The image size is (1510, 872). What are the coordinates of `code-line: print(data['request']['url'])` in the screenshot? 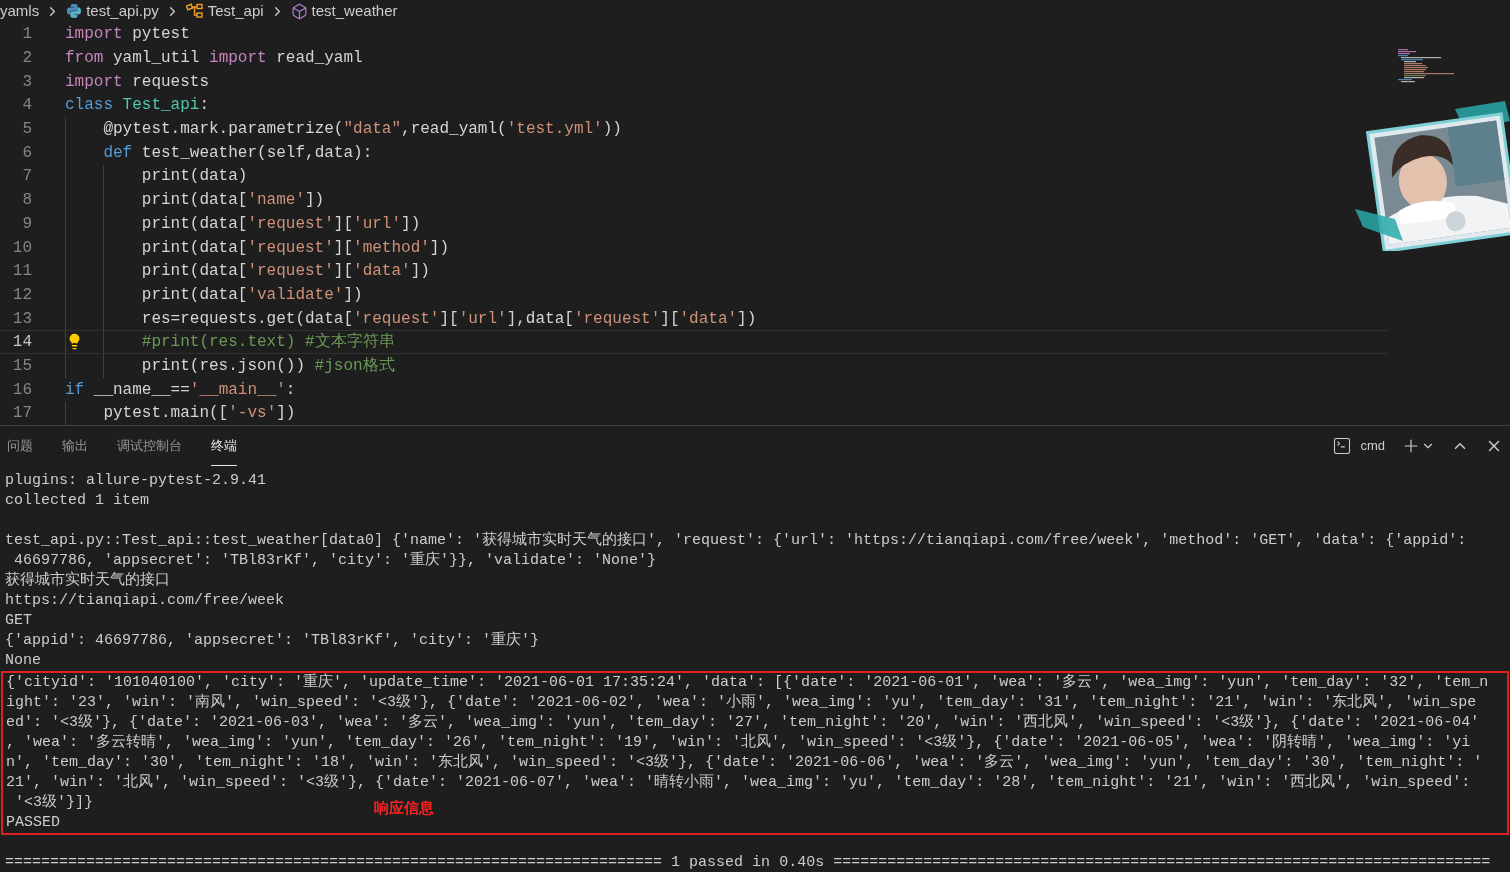 It's located at (281, 224).